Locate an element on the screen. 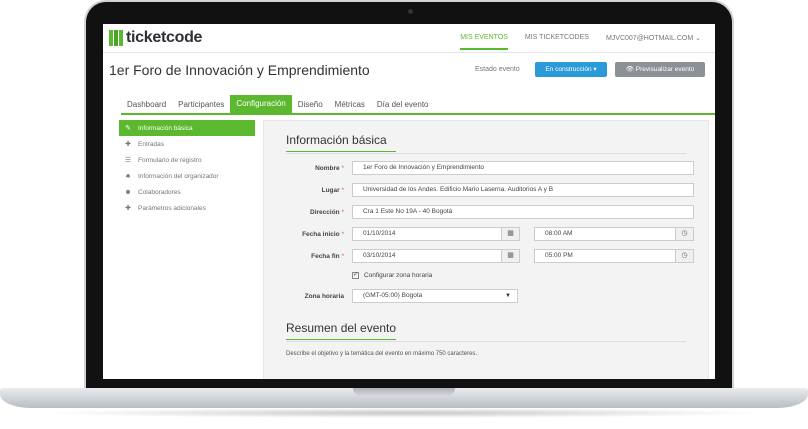 This screenshot has width=808, height=429. nav-mis-eventos: MIS EVENTOS is located at coordinates (484, 42).